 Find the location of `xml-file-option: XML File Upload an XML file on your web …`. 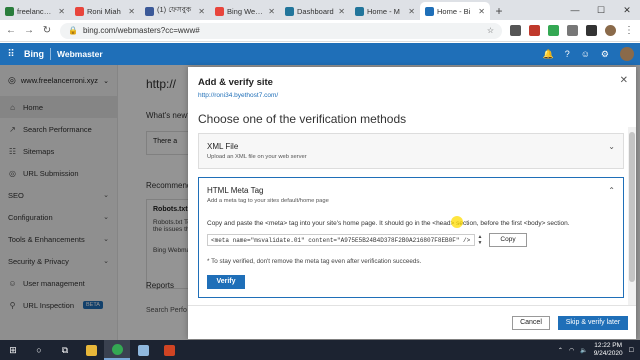

xml-file-option: XML File Upload an XML file on your web … is located at coordinates (411, 151).